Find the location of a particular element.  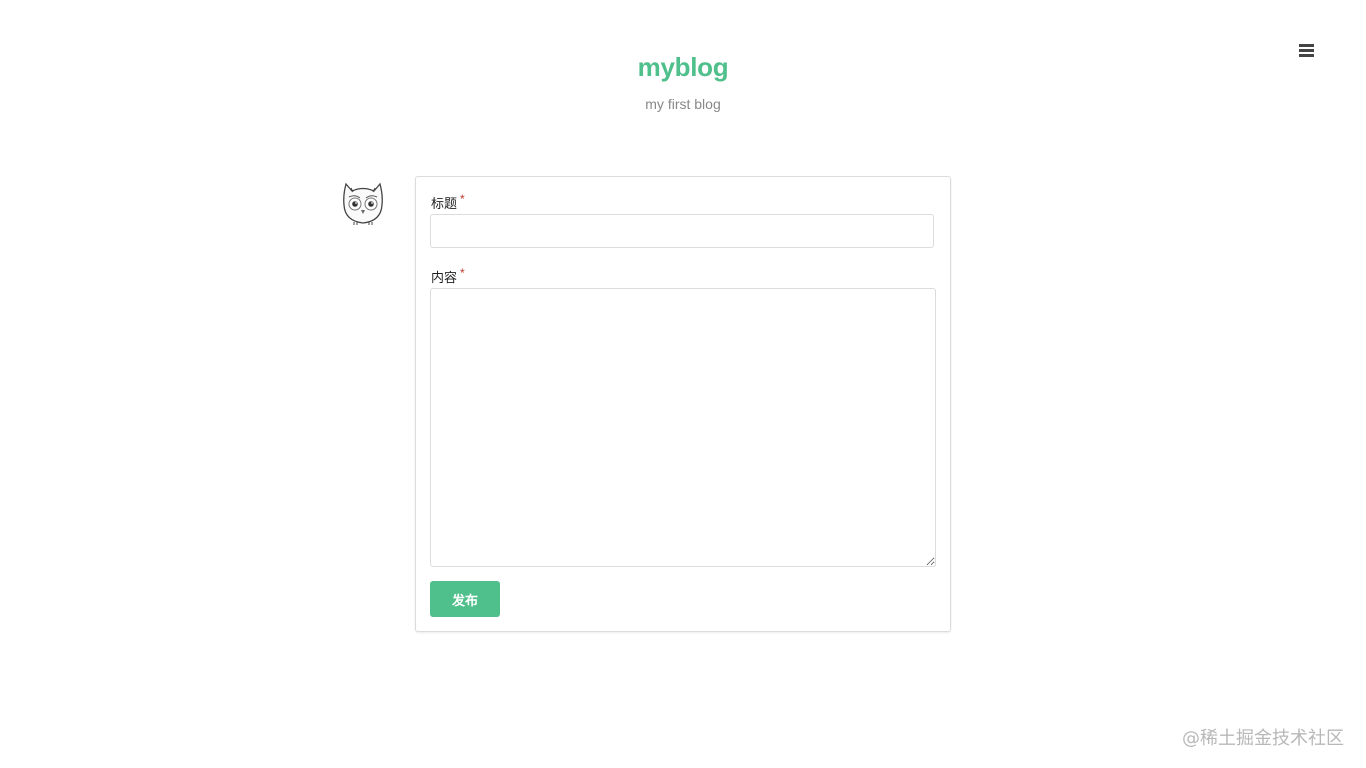

site-subtitle: my first blog is located at coordinates (683, 104).